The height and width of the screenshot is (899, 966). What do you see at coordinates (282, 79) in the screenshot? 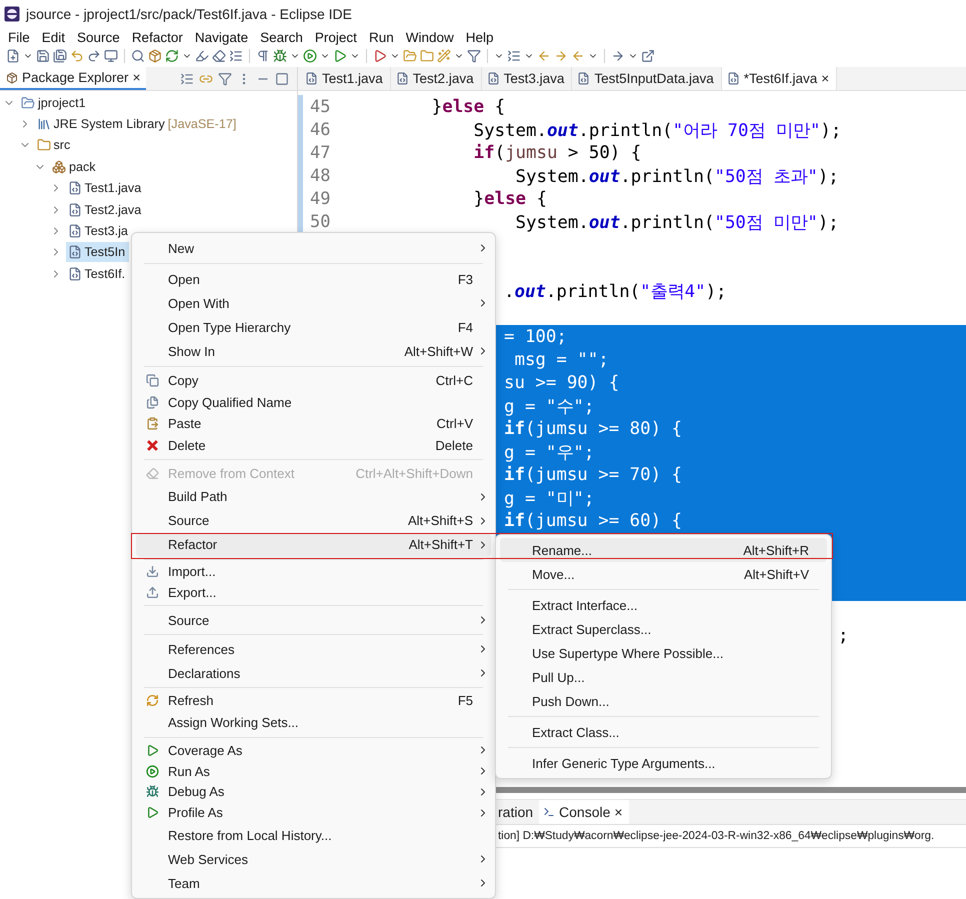
I see `maximize-icon` at bounding box center [282, 79].